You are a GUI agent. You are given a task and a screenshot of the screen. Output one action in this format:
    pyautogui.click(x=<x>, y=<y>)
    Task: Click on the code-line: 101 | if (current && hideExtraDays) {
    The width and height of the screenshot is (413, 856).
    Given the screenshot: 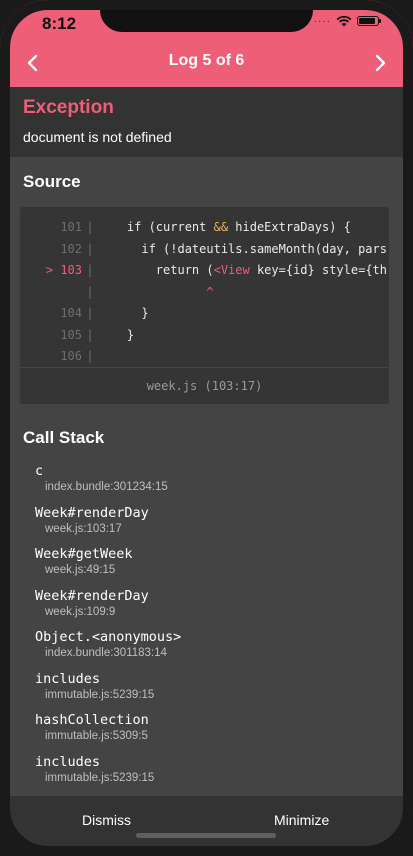 What is the action you would take?
    pyautogui.click(x=204, y=228)
    